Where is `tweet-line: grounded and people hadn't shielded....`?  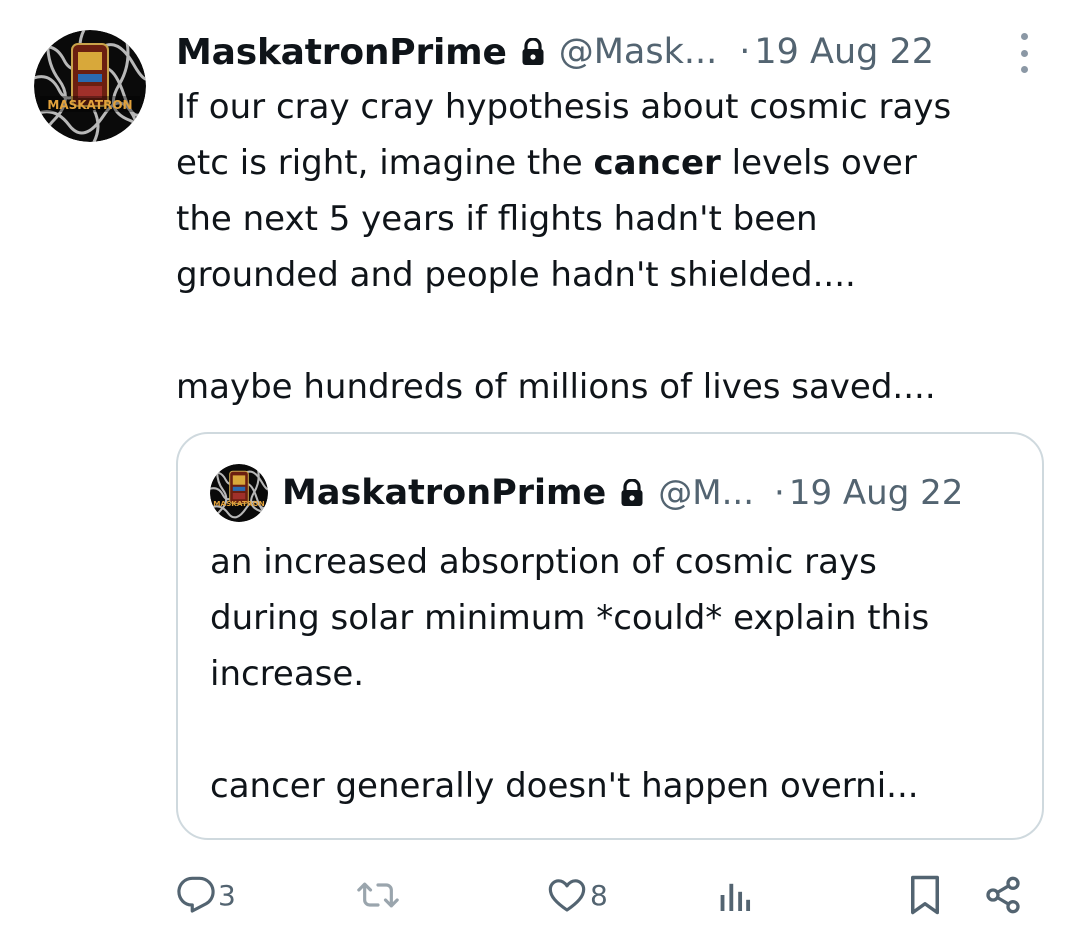
tweet-line: grounded and people hadn't shielded.... is located at coordinates (516, 275).